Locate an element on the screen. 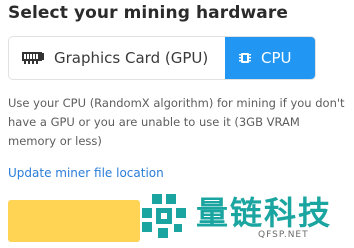 This screenshot has width=354, height=248. puzzle-logo-icon is located at coordinates (164, 216).